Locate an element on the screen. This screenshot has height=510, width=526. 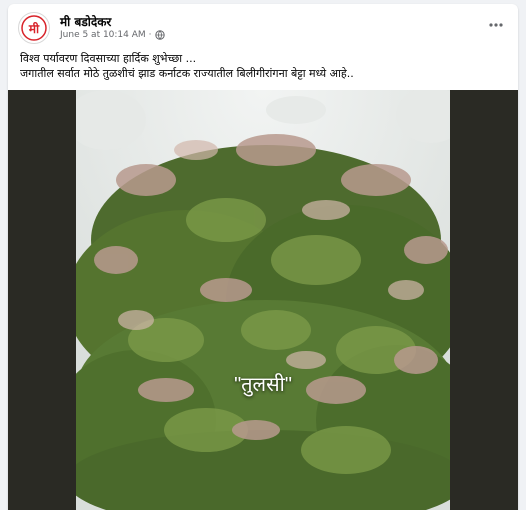
post-meta: June 5 at 10:14 AM · is located at coordinates (112, 35).